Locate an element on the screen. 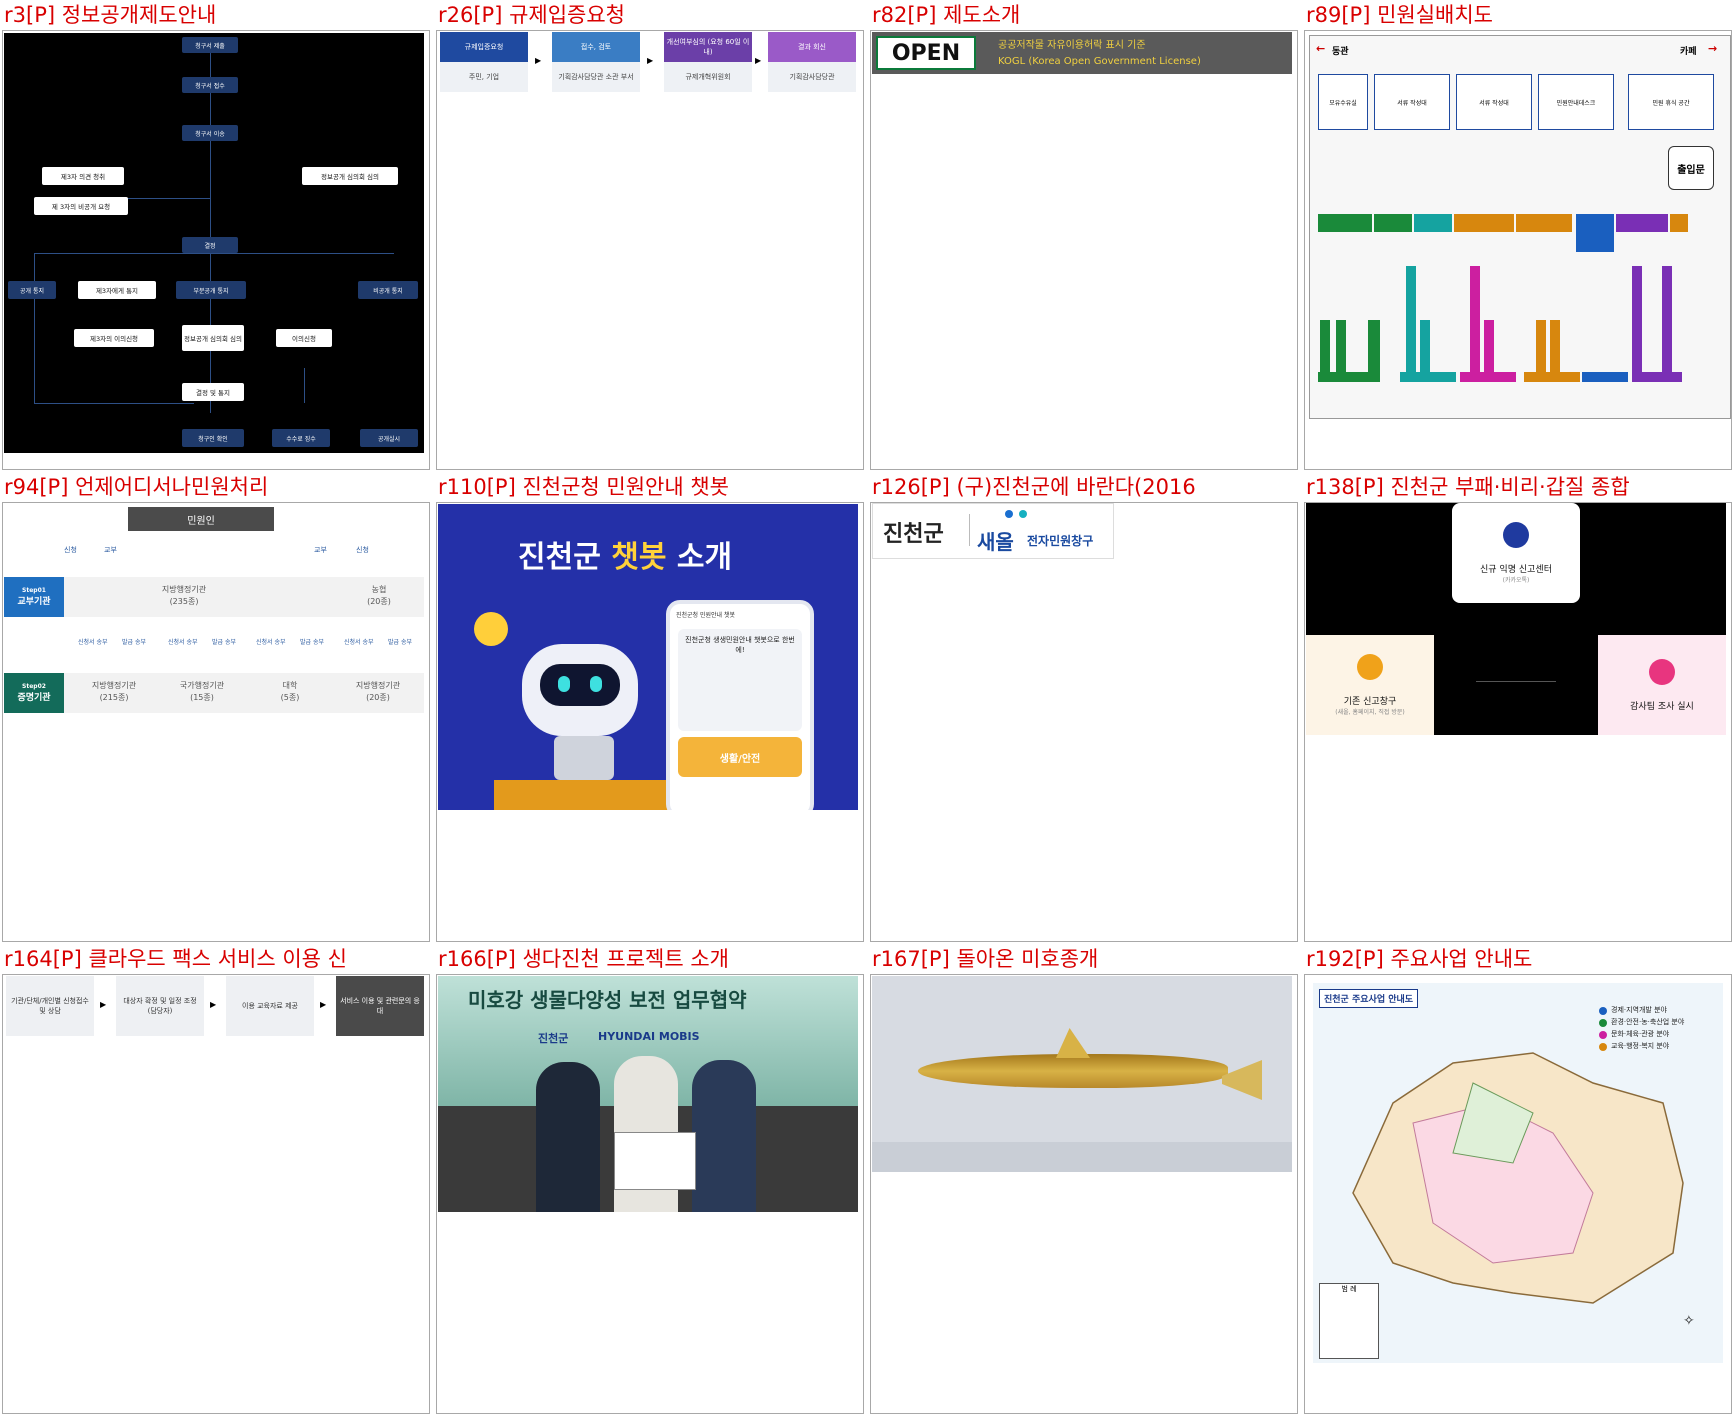  agency-count: (215종) is located at coordinates (114, 697).